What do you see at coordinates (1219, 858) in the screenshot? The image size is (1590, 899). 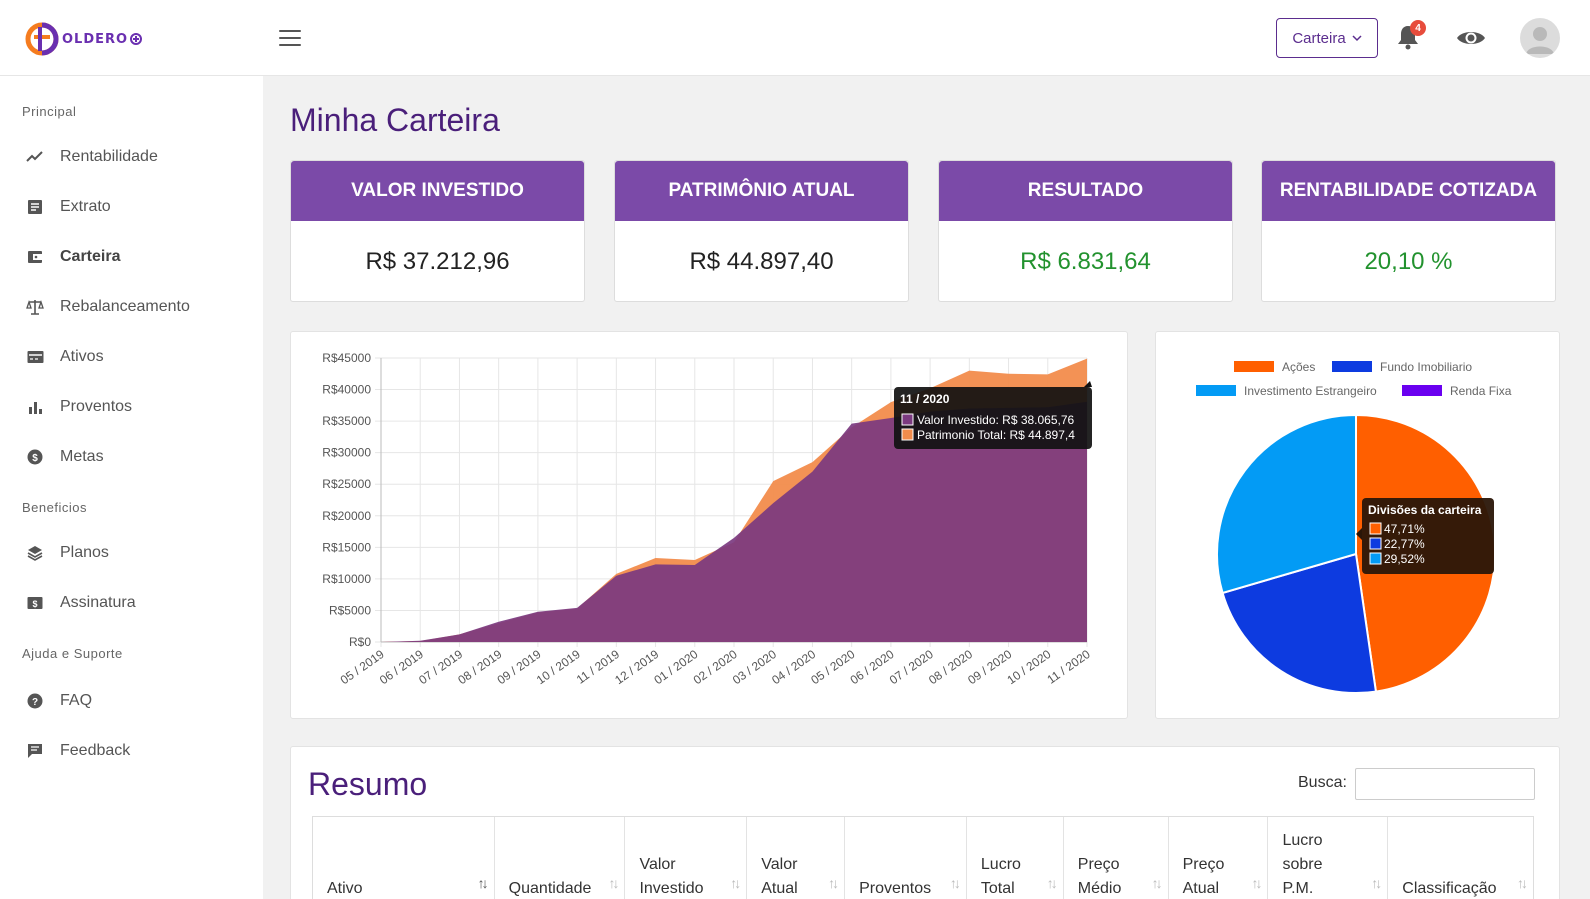 I see `column-header-preco-atual: Preço Atual ↑↓` at bounding box center [1219, 858].